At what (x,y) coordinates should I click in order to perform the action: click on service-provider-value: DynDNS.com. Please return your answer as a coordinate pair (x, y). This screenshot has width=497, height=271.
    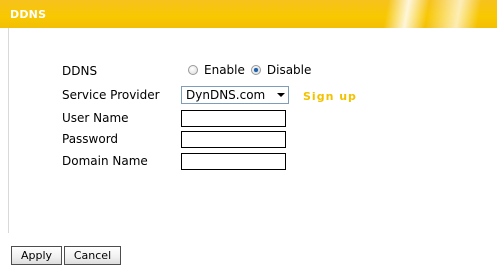
    Looking at the image, I should click on (226, 95).